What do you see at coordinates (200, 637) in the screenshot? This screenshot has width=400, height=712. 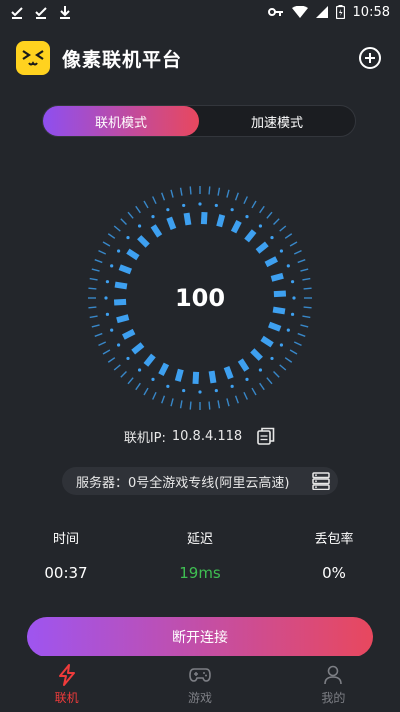 I see `disconnect-button: 断开连接` at bounding box center [200, 637].